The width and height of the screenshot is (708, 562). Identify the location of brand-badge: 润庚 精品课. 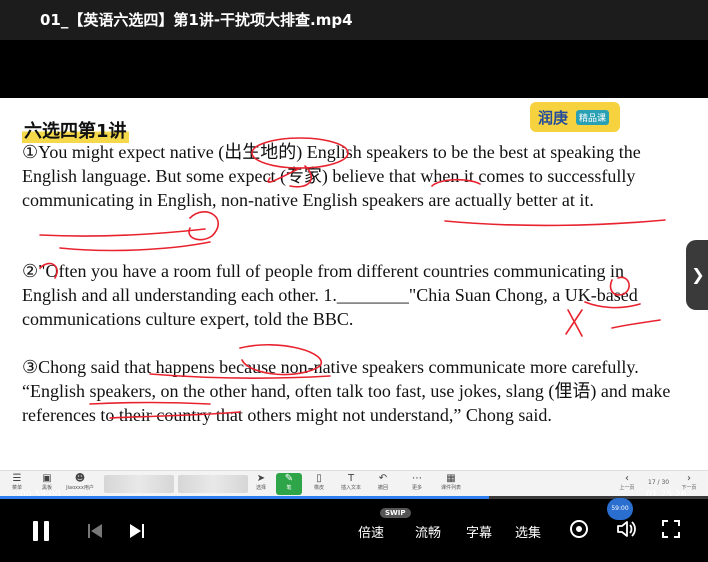
(575, 117).